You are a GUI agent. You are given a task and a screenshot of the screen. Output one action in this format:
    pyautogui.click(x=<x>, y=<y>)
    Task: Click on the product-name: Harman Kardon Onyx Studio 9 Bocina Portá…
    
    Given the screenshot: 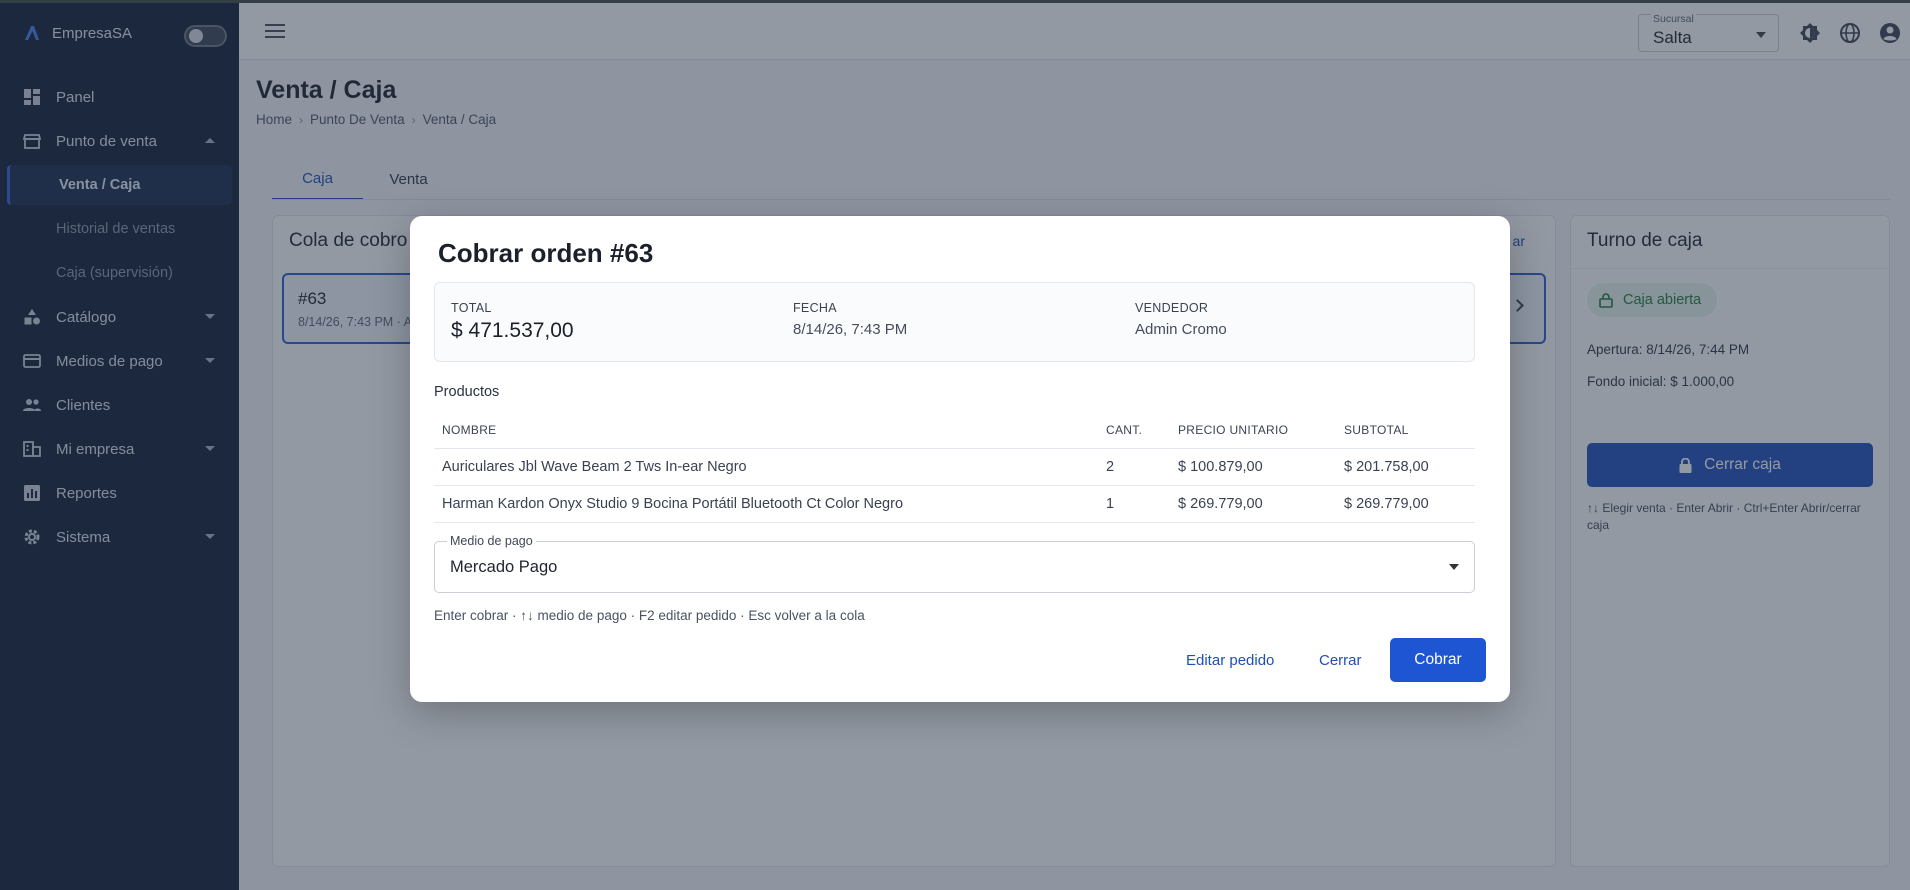 What is the action you would take?
    pyautogui.click(x=766, y=504)
    